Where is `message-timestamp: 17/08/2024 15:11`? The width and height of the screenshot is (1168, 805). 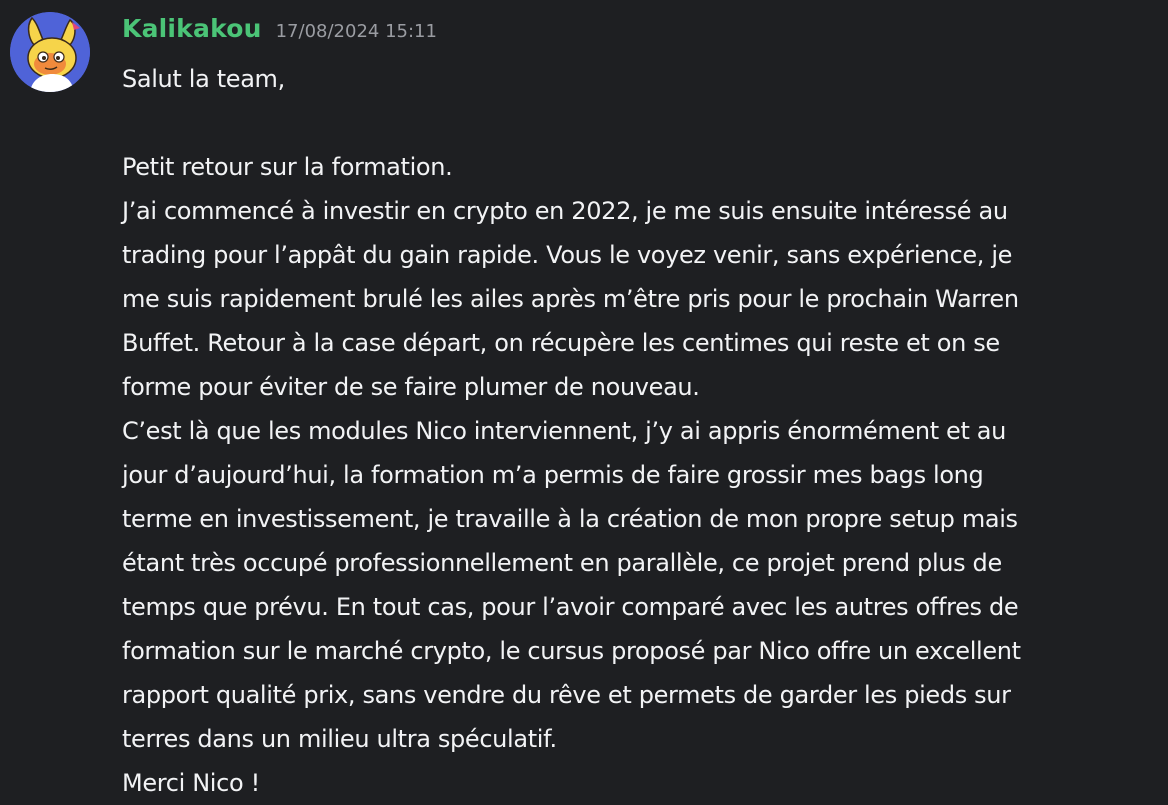
message-timestamp: 17/08/2024 15:11 is located at coordinates (356, 31).